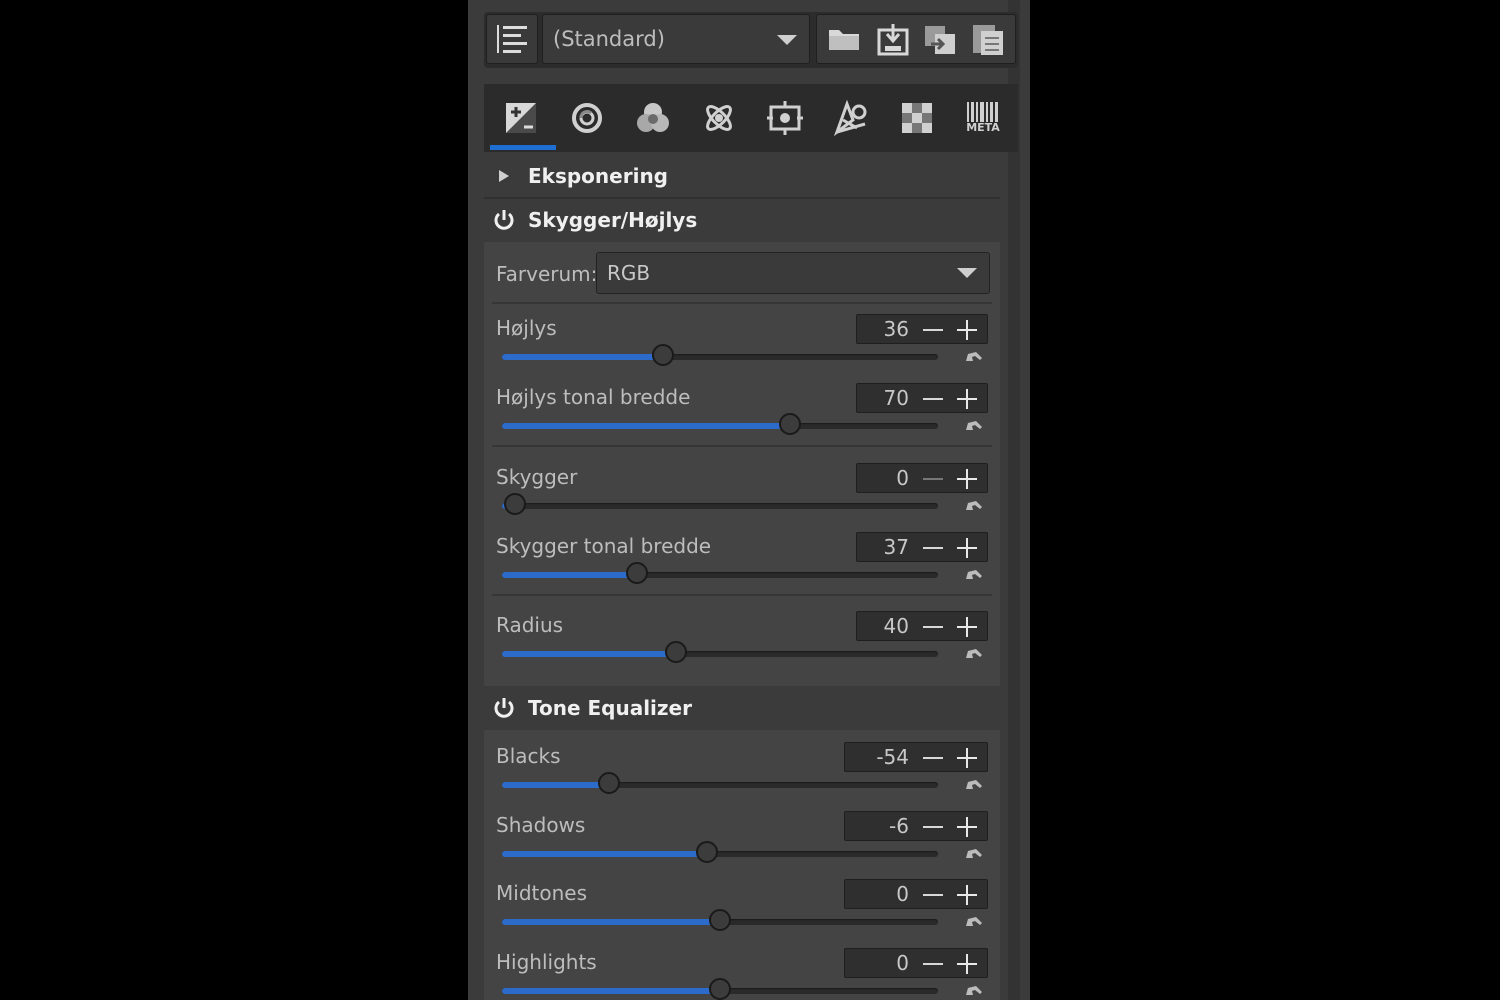 The width and height of the screenshot is (1500, 1000). I want to click on exposure-section-header: Eksponering, so click(744, 176).